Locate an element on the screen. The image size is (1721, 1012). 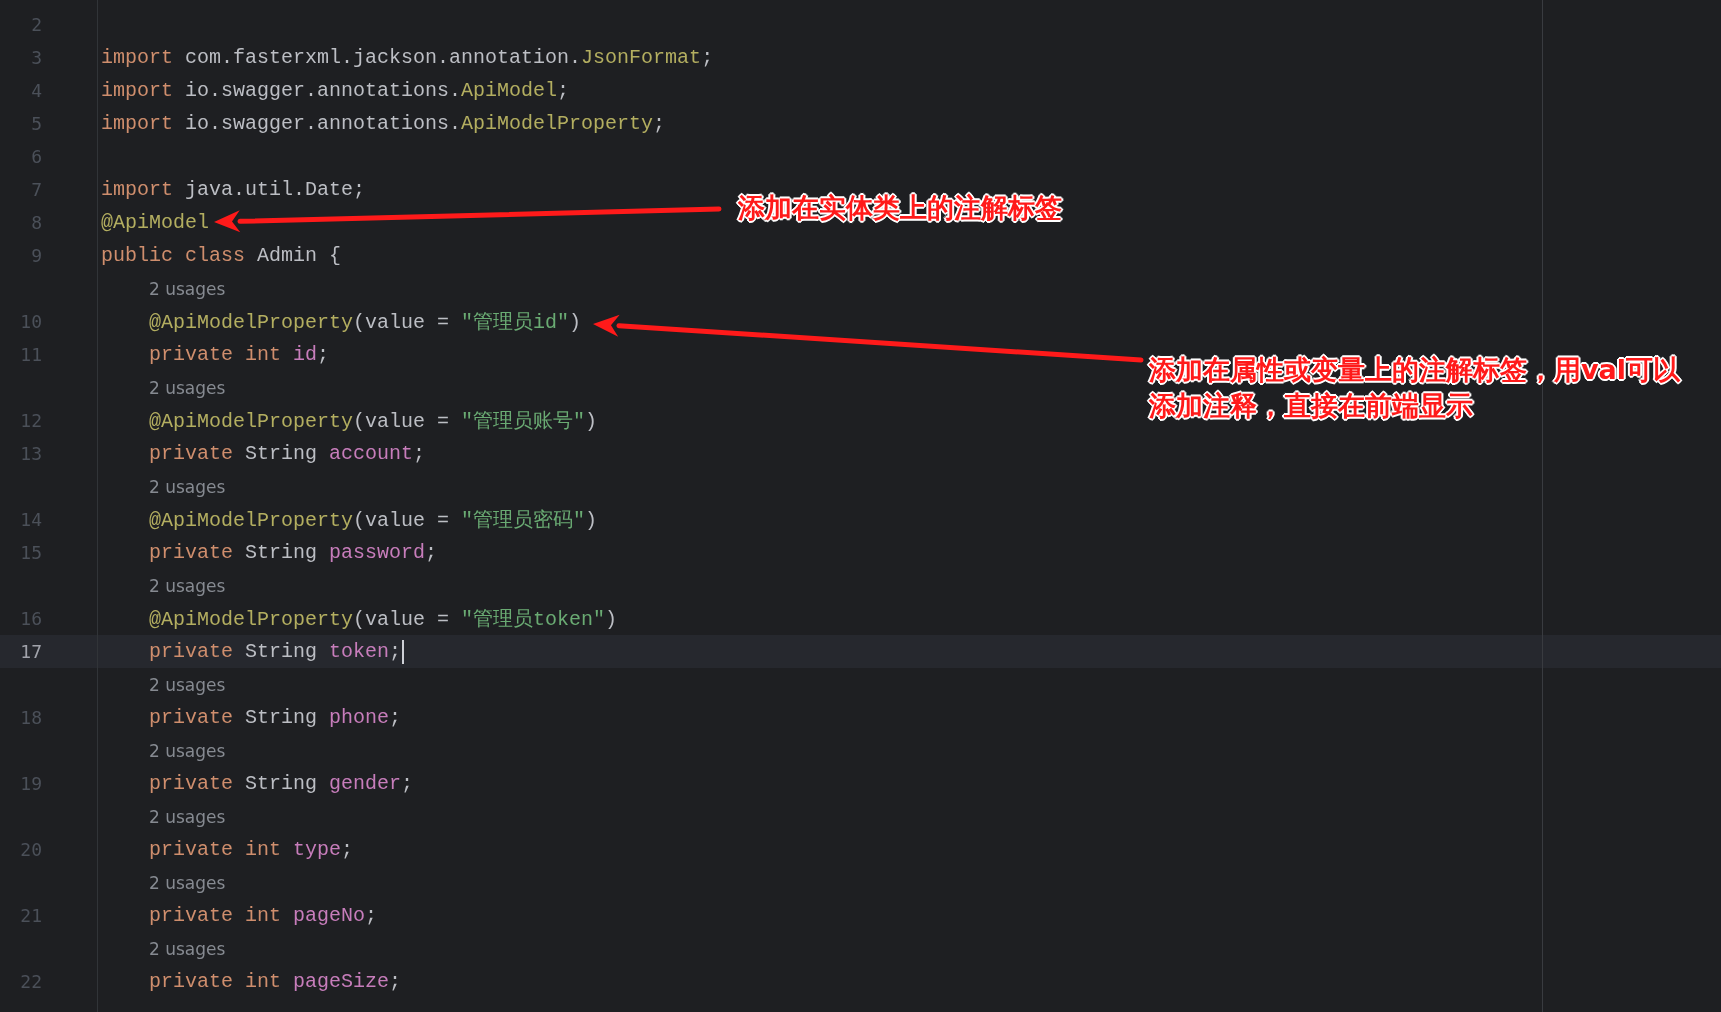
code-line: import com.fasterxml.jackson.annotation.JsonFormat; is located at coordinates (407, 57).